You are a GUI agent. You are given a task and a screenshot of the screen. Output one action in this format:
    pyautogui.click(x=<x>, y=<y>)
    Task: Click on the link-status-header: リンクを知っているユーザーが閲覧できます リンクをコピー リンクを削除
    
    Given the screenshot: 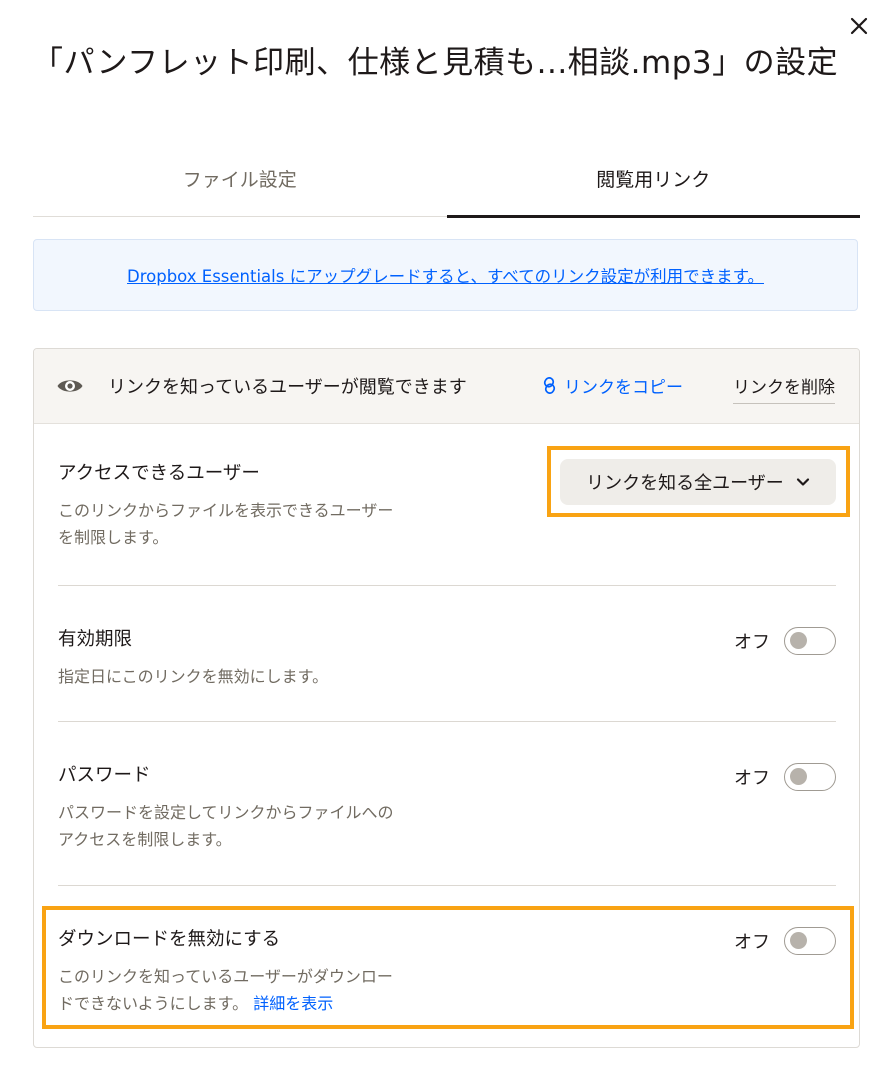 What is the action you would take?
    pyautogui.click(x=446, y=386)
    